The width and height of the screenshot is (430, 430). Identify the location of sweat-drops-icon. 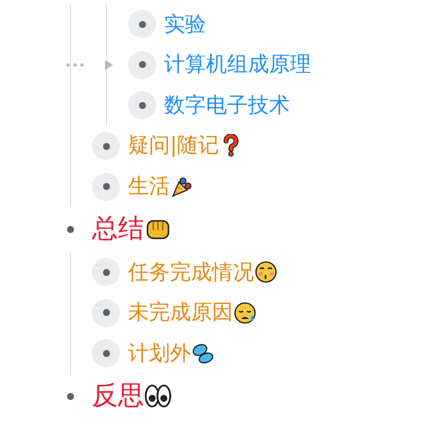
(203, 353).